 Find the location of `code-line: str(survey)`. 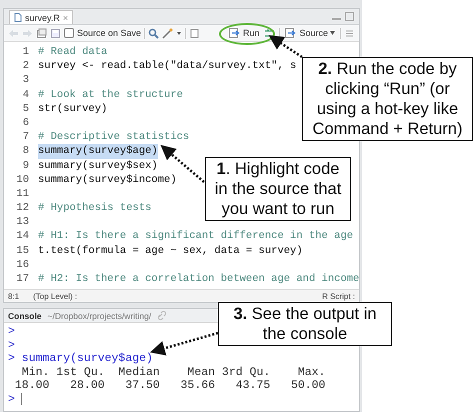

code-line: str(survey) is located at coordinates (73, 109).